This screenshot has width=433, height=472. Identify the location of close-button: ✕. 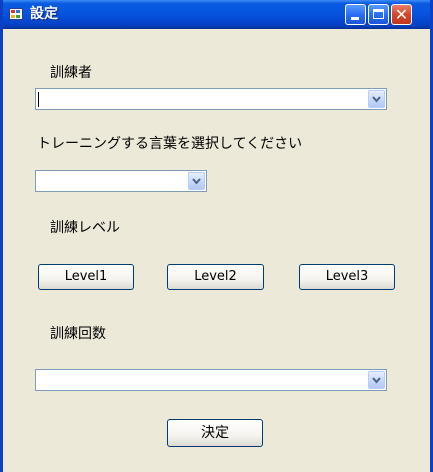
(401, 14).